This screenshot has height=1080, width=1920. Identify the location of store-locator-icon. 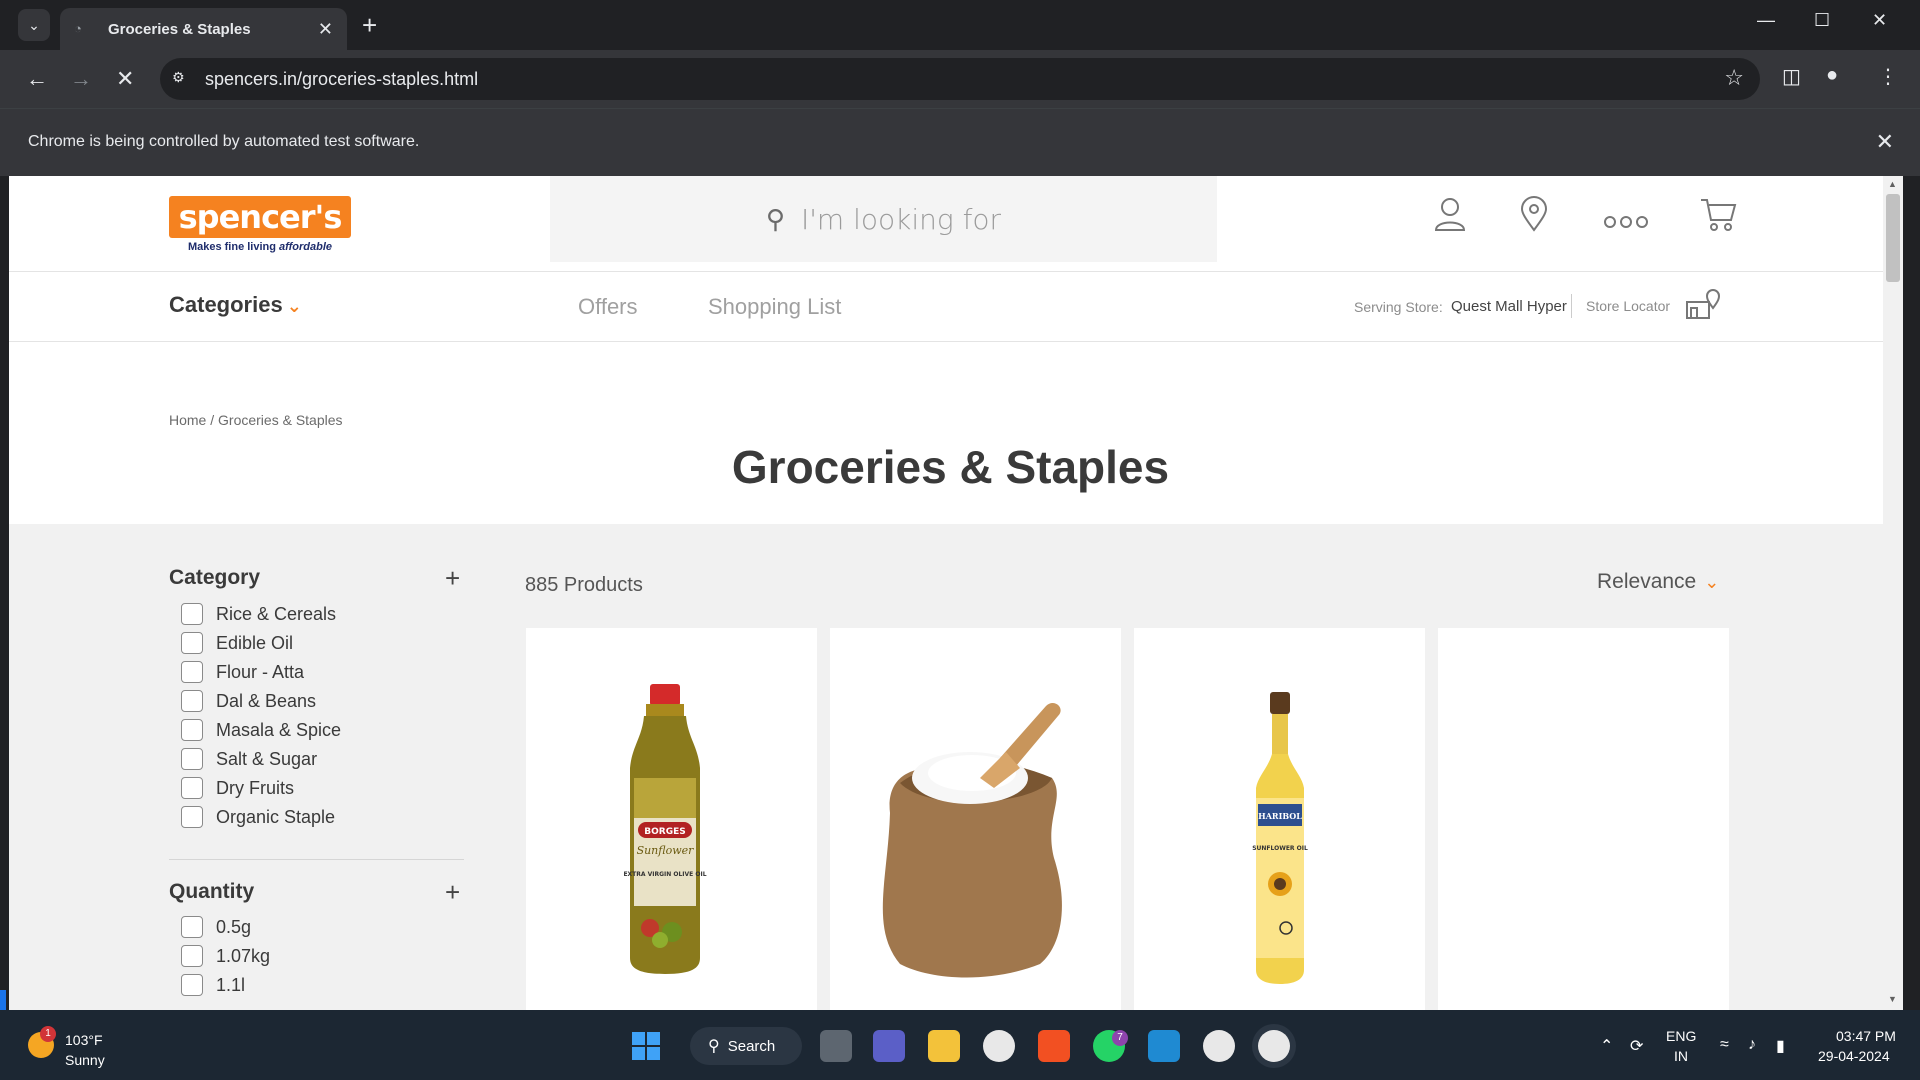
(1703, 307).